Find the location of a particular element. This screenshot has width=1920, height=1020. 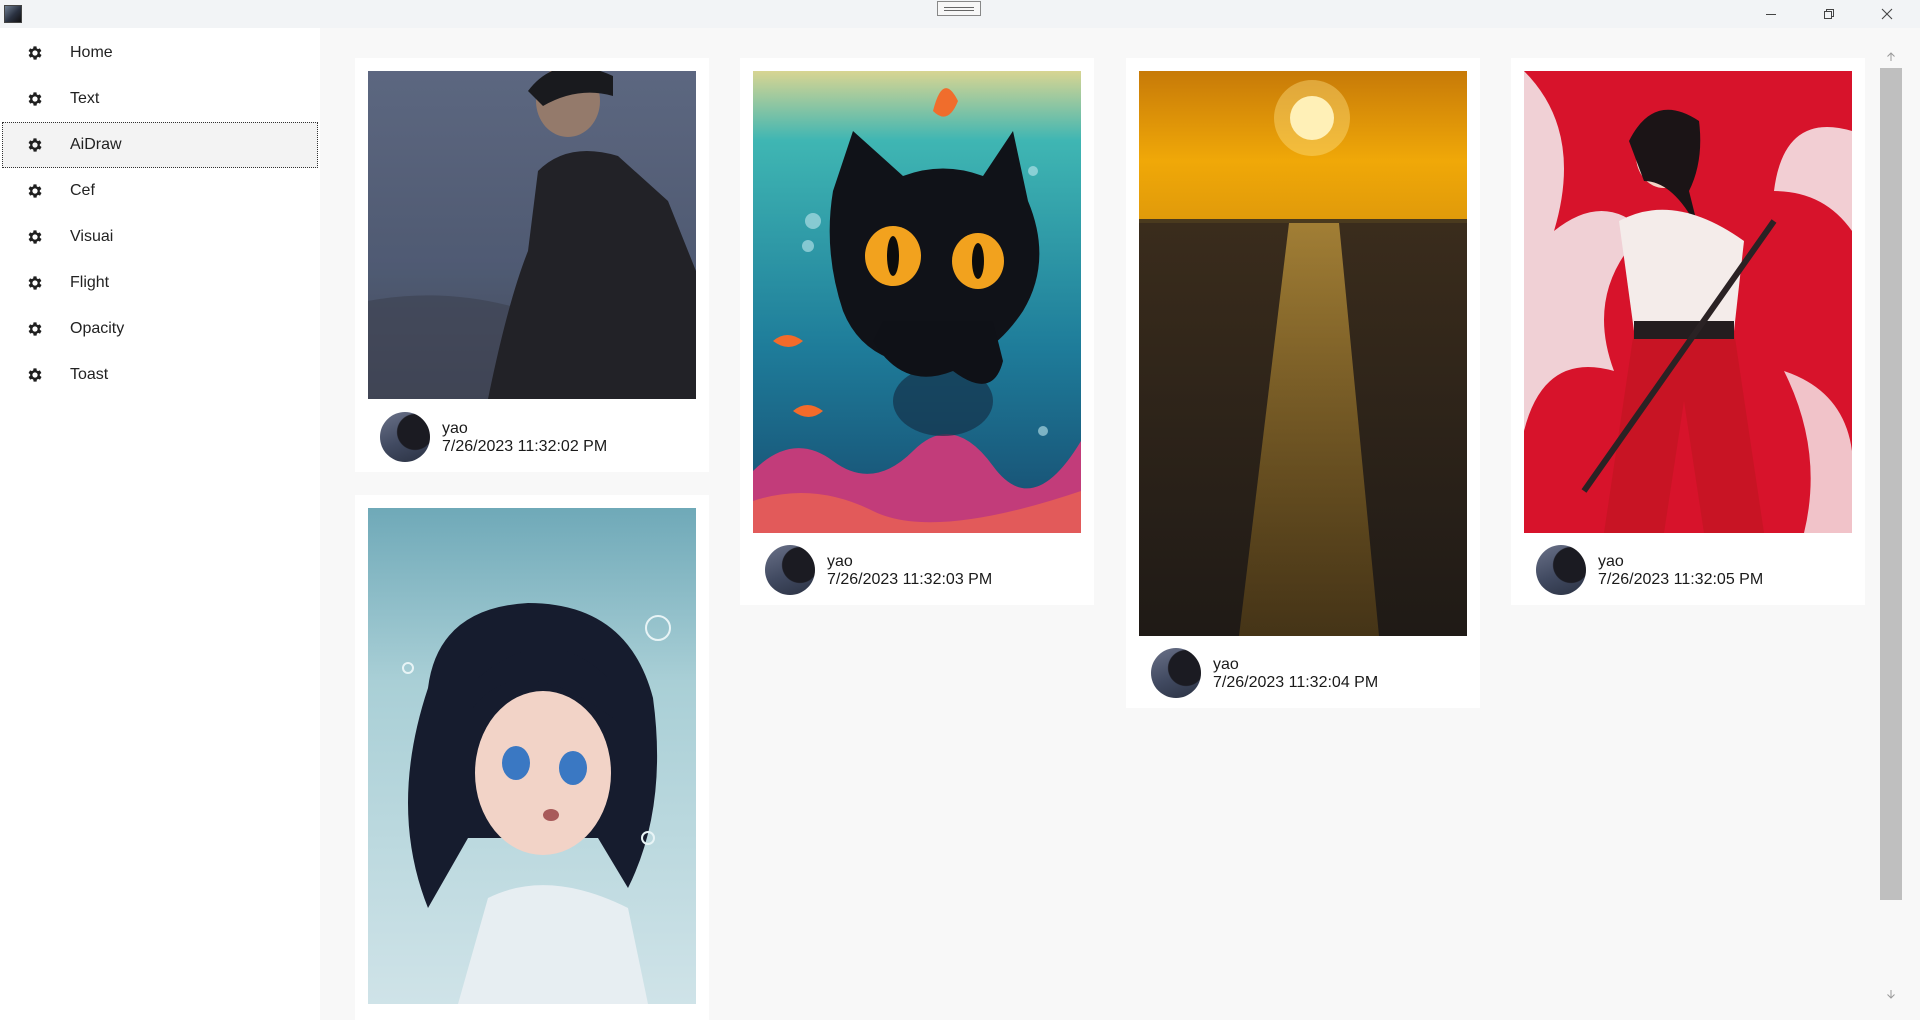

sidebar-item-label: Flight is located at coordinates (90, 282).